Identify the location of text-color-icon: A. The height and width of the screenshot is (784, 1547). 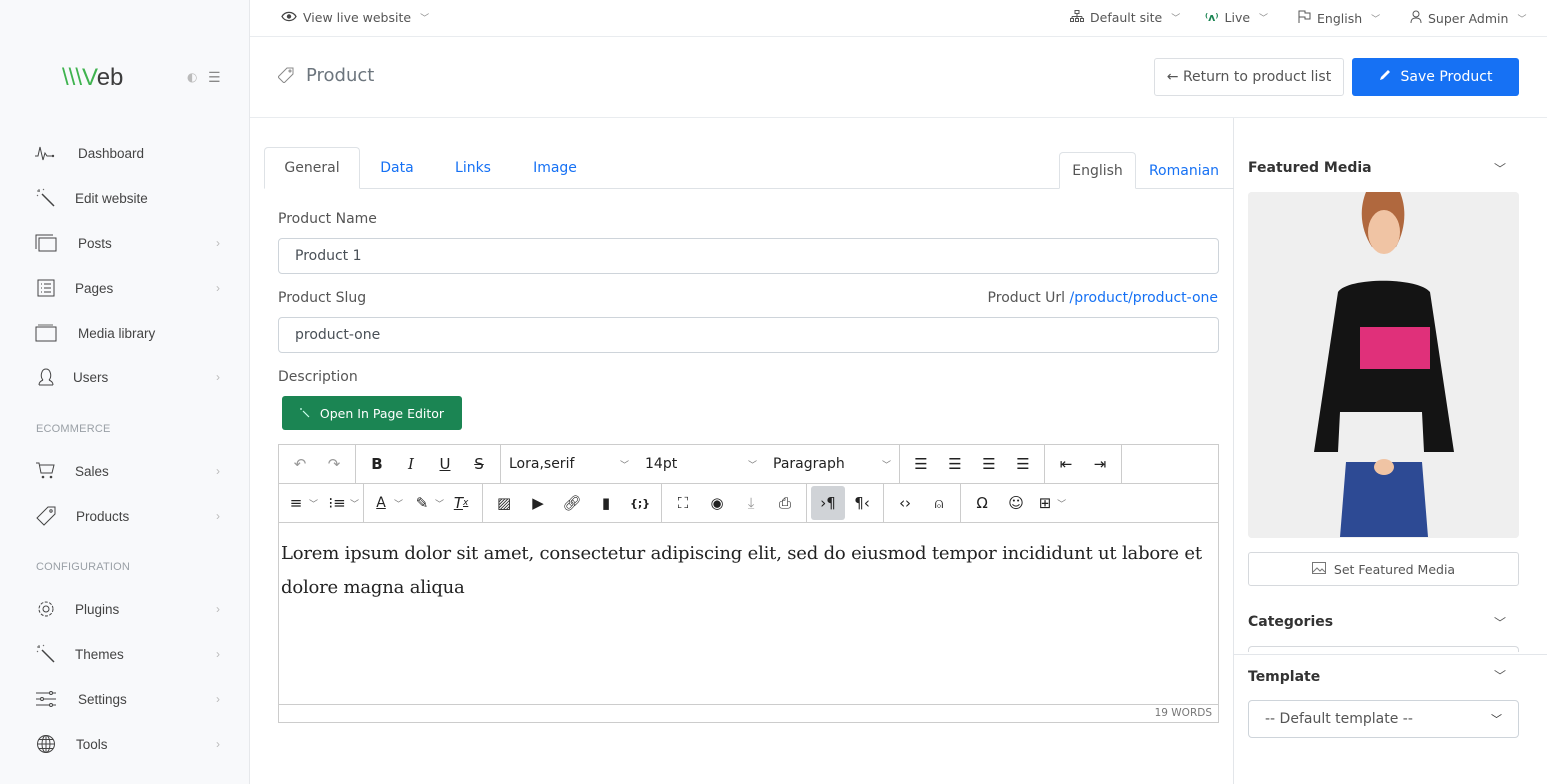
(381, 503).